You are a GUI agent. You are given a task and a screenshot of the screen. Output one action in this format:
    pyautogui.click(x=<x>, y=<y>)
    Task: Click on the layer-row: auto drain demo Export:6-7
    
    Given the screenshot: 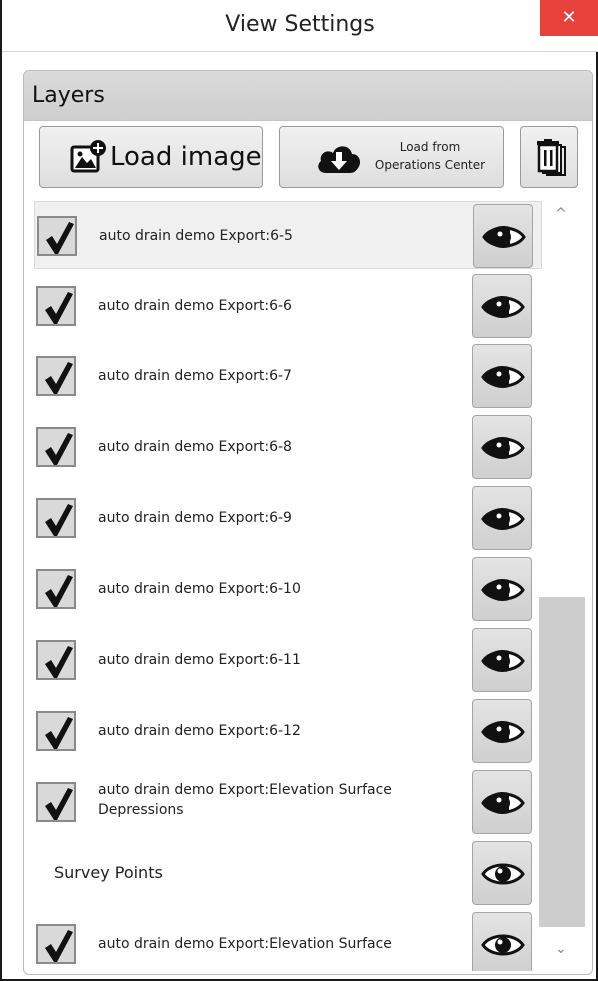 What is the action you would take?
    pyautogui.click(x=288, y=376)
    